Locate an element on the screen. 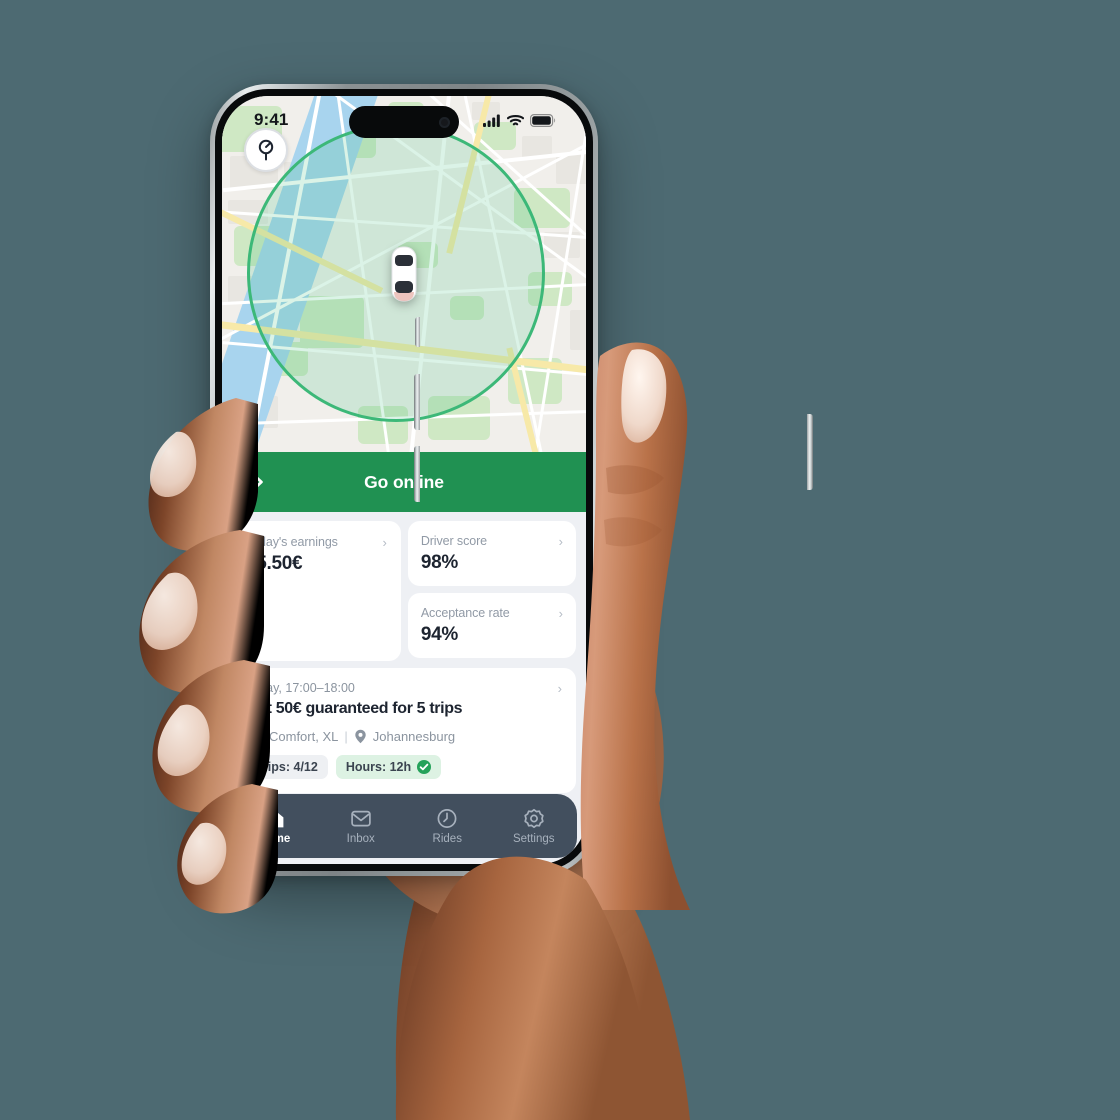  power-button is located at coordinates (810, 452).